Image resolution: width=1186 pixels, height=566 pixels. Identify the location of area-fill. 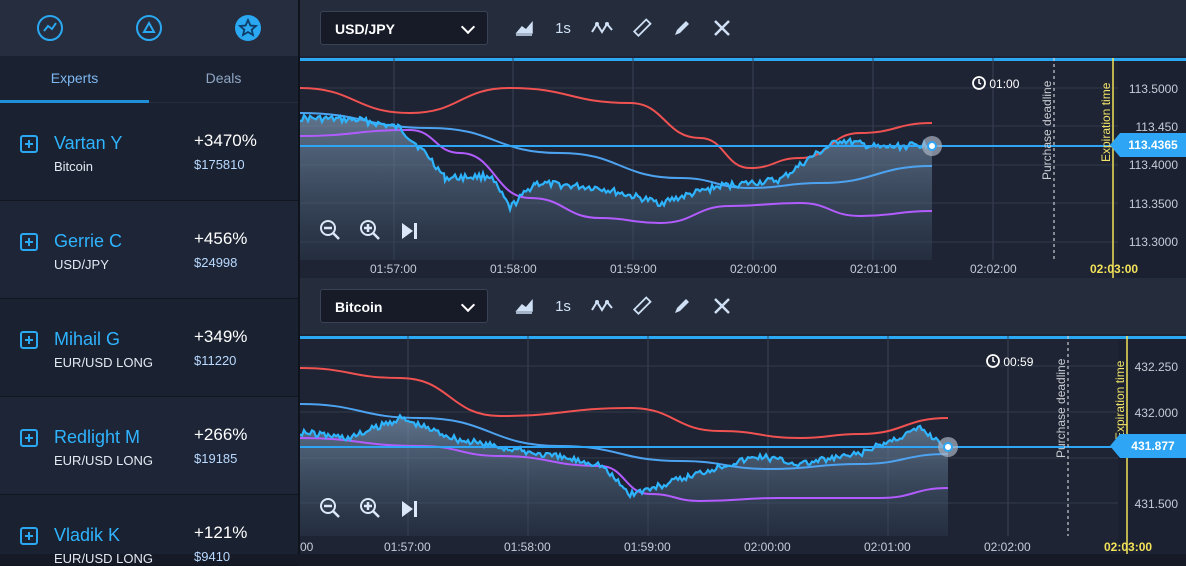
(616, 187).